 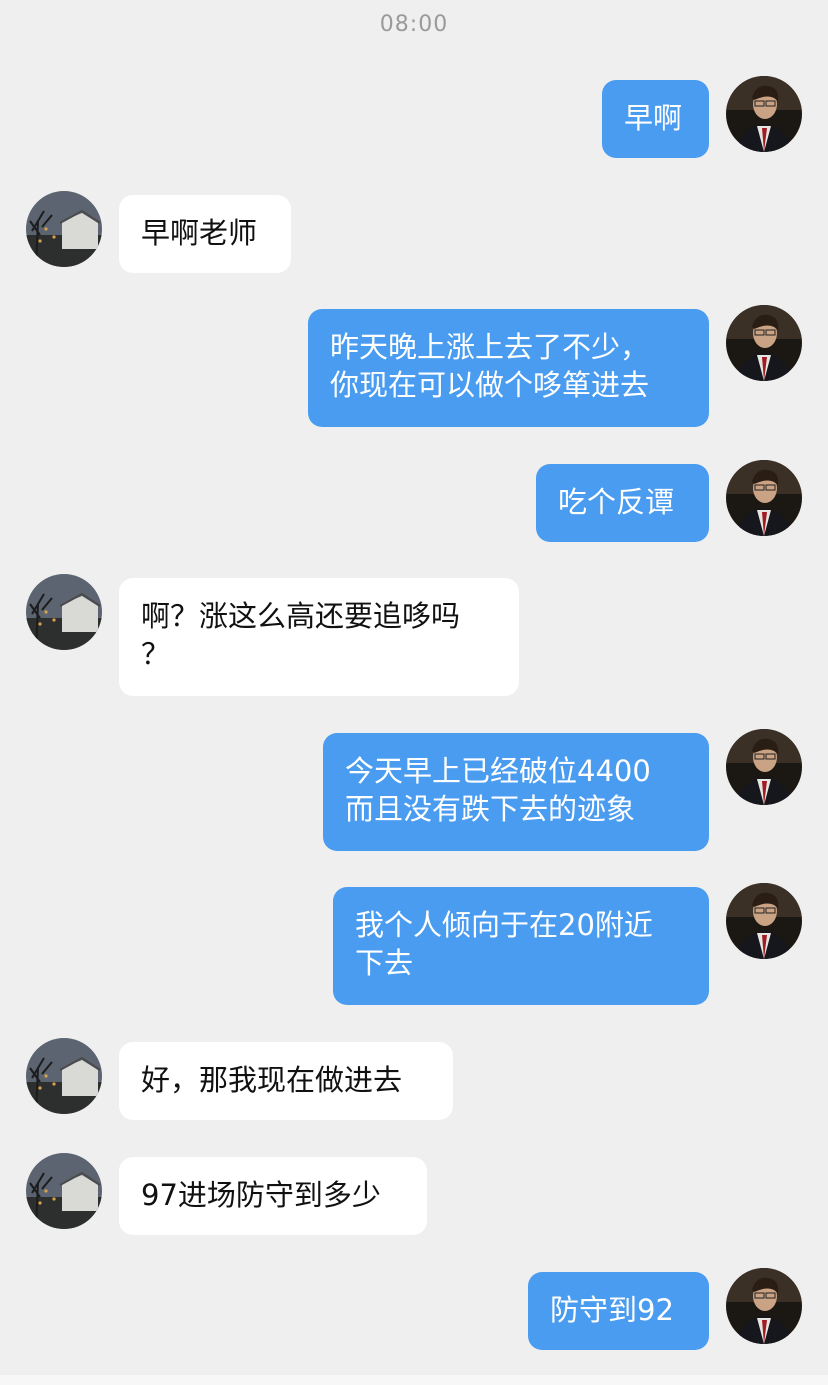 I want to click on message-bubble-incoming: 早啊老师, so click(x=205, y=234).